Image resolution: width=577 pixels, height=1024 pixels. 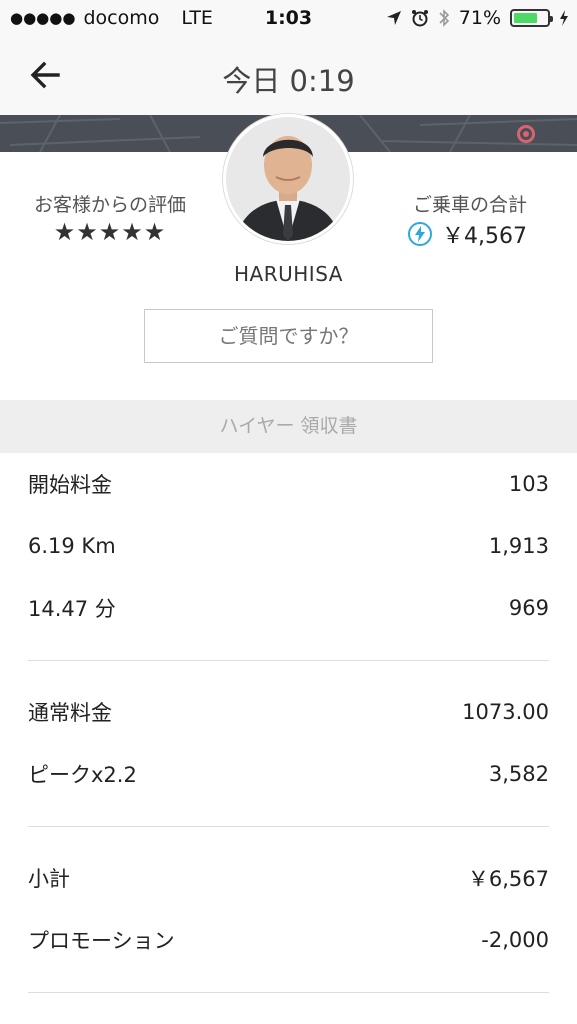 What do you see at coordinates (419, 18) in the screenshot?
I see `alarm-icon` at bounding box center [419, 18].